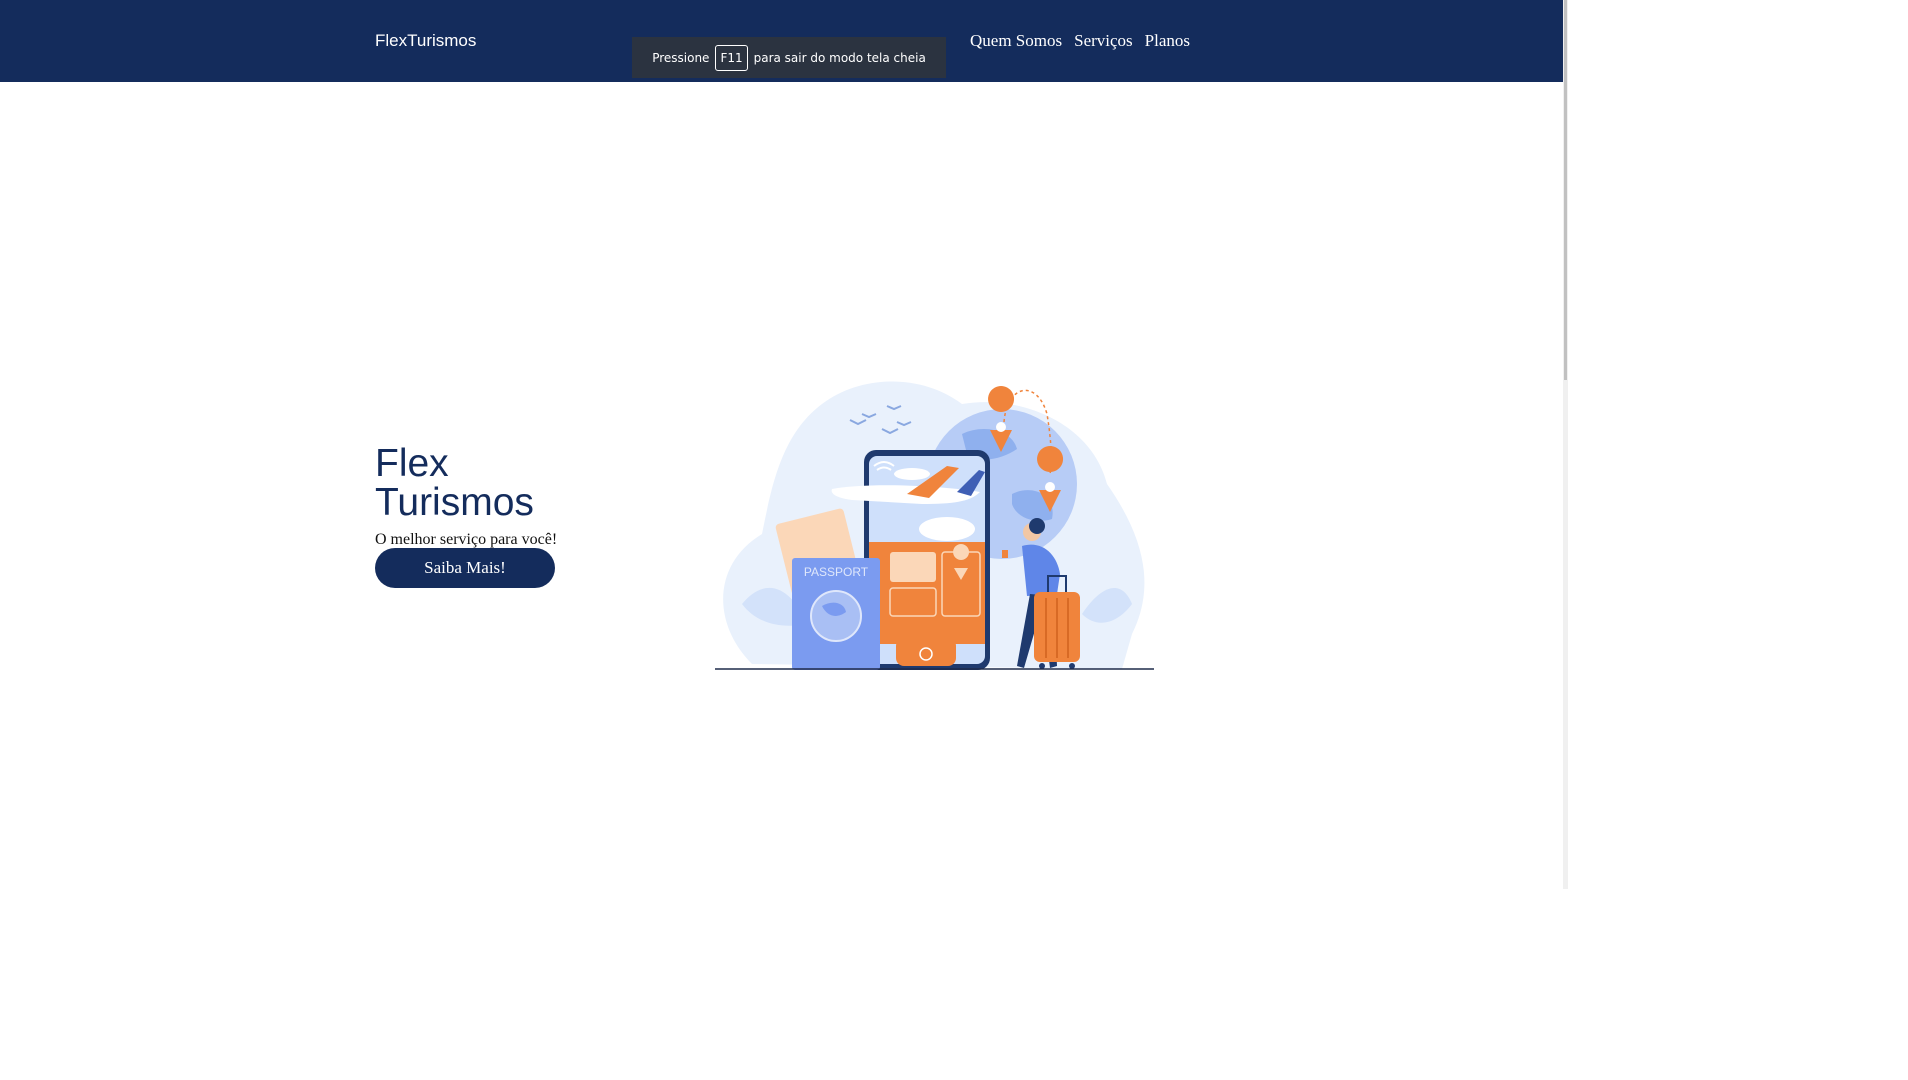 The height and width of the screenshot is (1080, 1908). I want to click on nav-links: Quem Somos Serviços Planos, so click(1080, 41).